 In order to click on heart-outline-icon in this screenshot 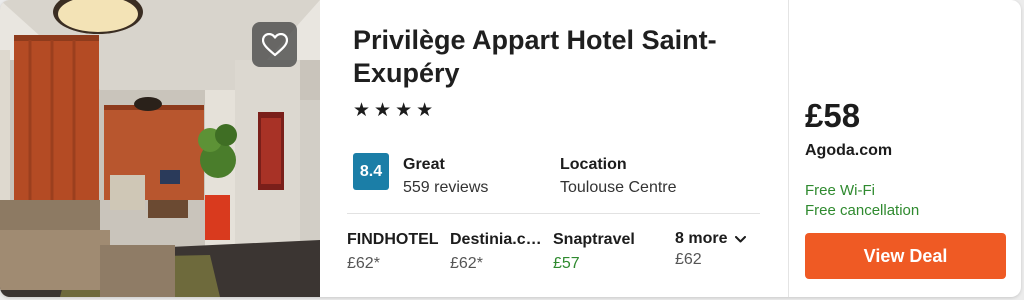, I will do `click(274, 44)`.